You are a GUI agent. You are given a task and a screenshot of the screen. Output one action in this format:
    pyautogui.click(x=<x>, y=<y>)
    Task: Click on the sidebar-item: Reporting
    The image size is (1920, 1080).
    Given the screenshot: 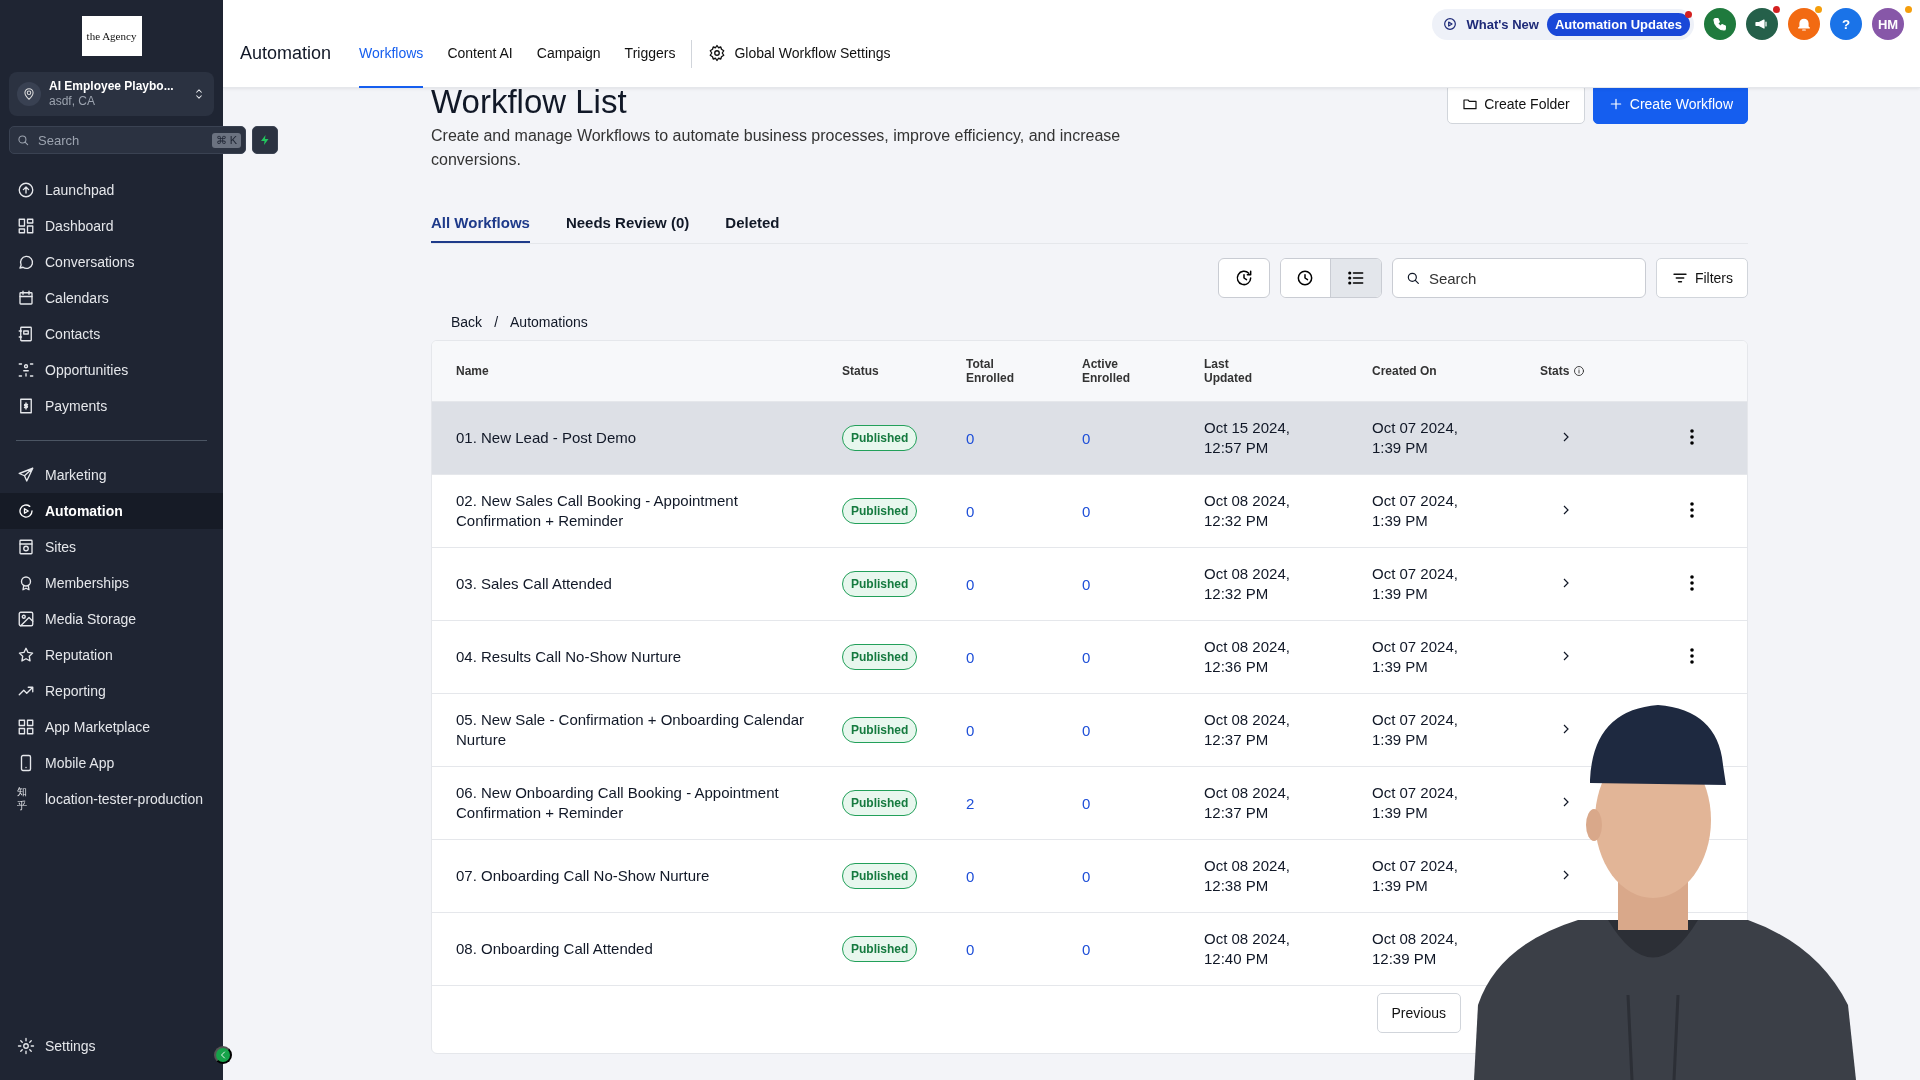 What is the action you would take?
    pyautogui.click(x=111, y=691)
    